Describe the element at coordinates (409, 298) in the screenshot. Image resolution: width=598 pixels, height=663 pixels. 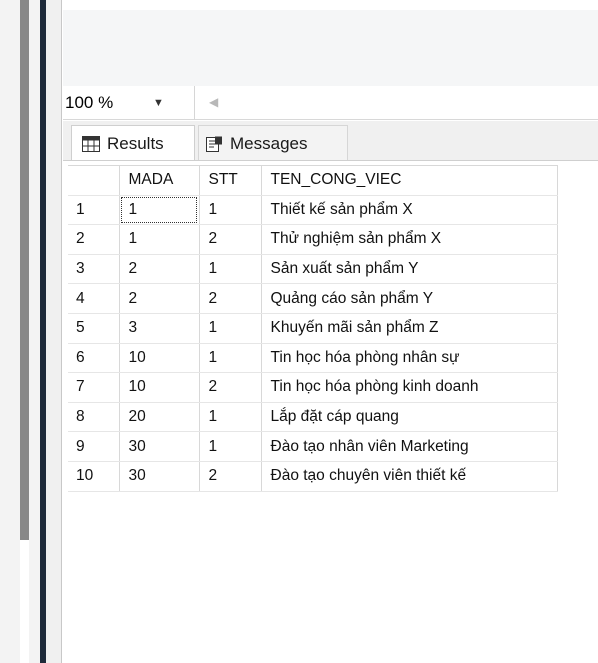
I see `cell-ten-cong-viec: Quảng cáo sản phẩm Y` at that location.